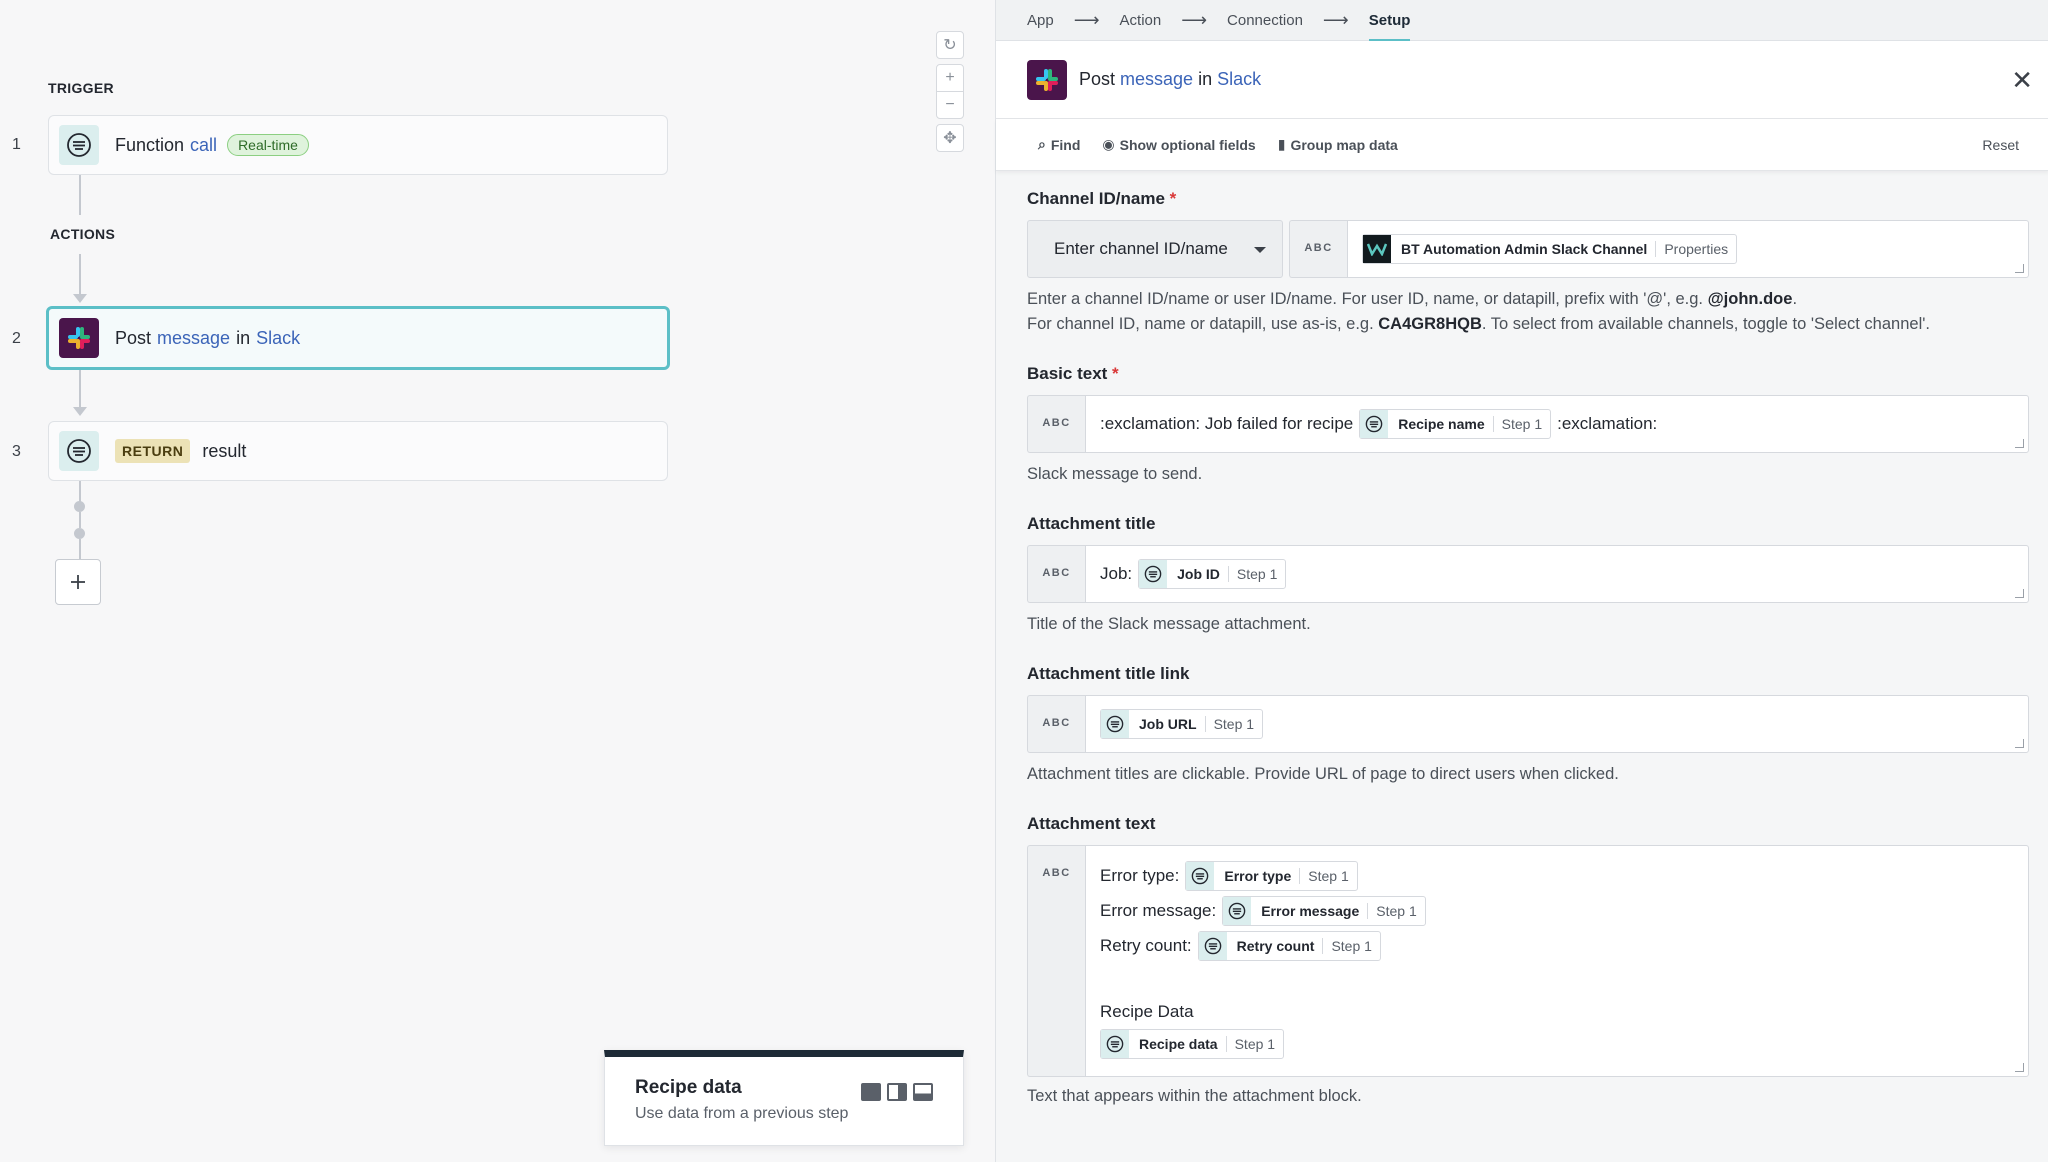  I want to click on datapill: Retry count Step 1, so click(1289, 945).